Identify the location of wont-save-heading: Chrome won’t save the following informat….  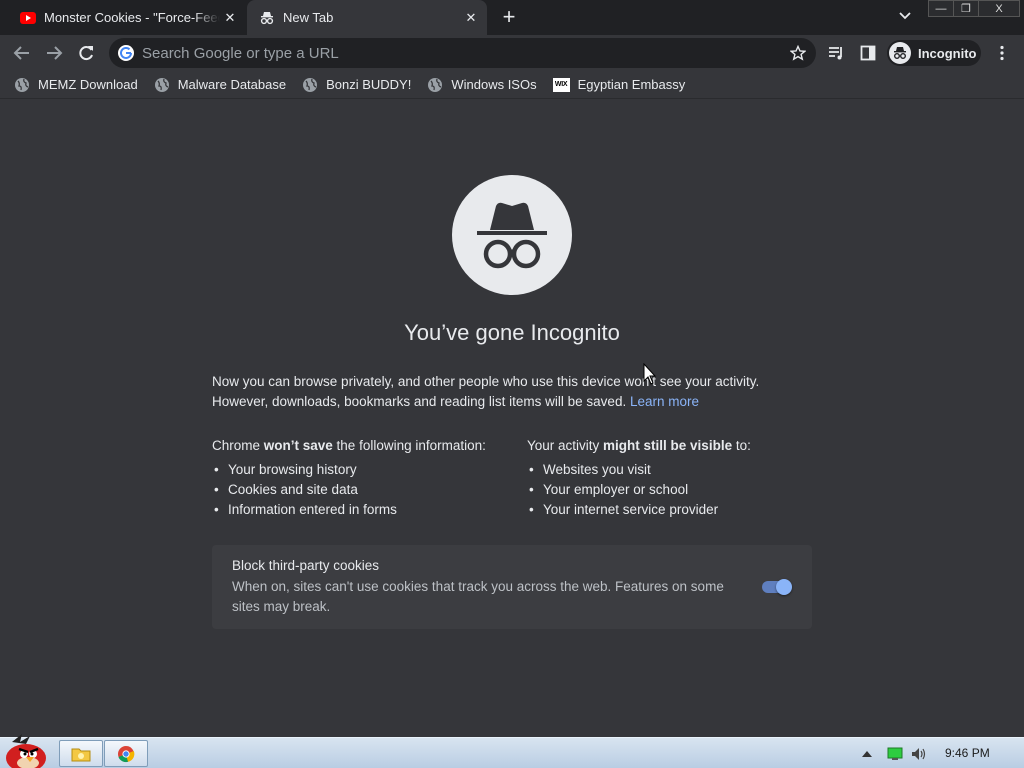
(362, 446).